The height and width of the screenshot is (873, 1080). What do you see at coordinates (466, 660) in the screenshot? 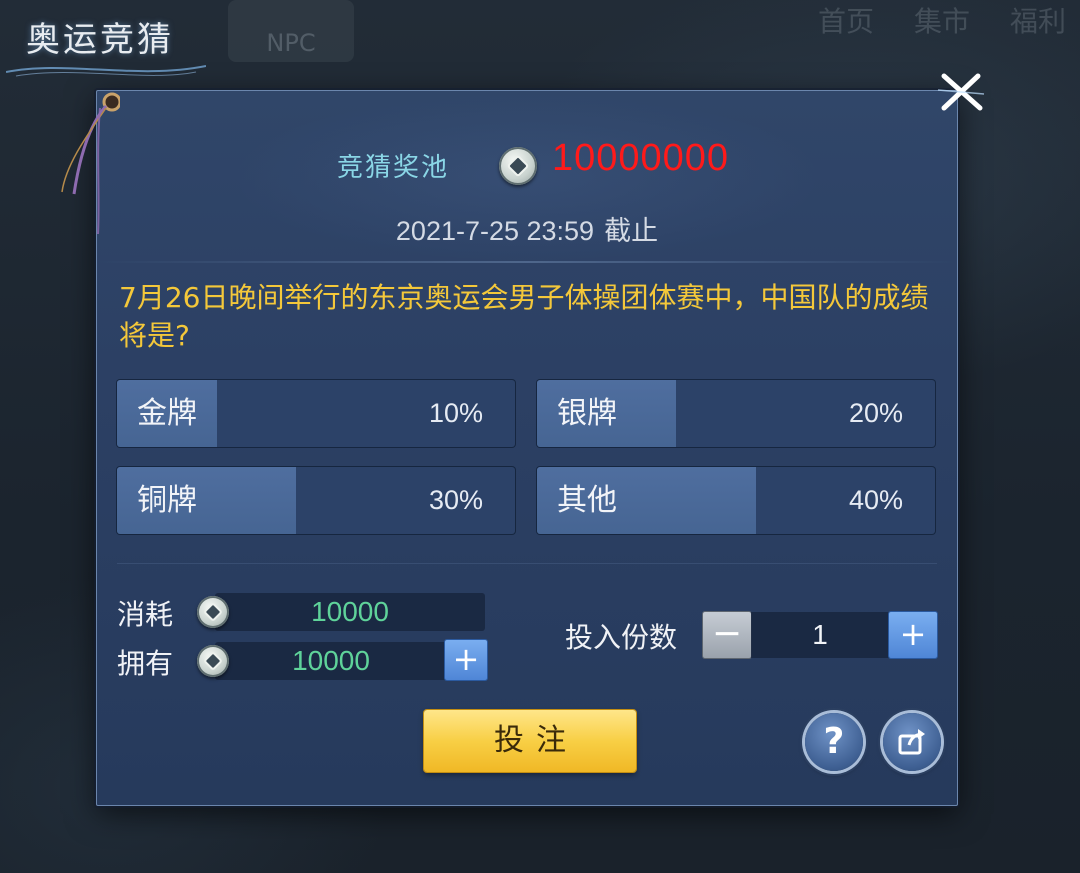
I see `add-coins-button: +` at bounding box center [466, 660].